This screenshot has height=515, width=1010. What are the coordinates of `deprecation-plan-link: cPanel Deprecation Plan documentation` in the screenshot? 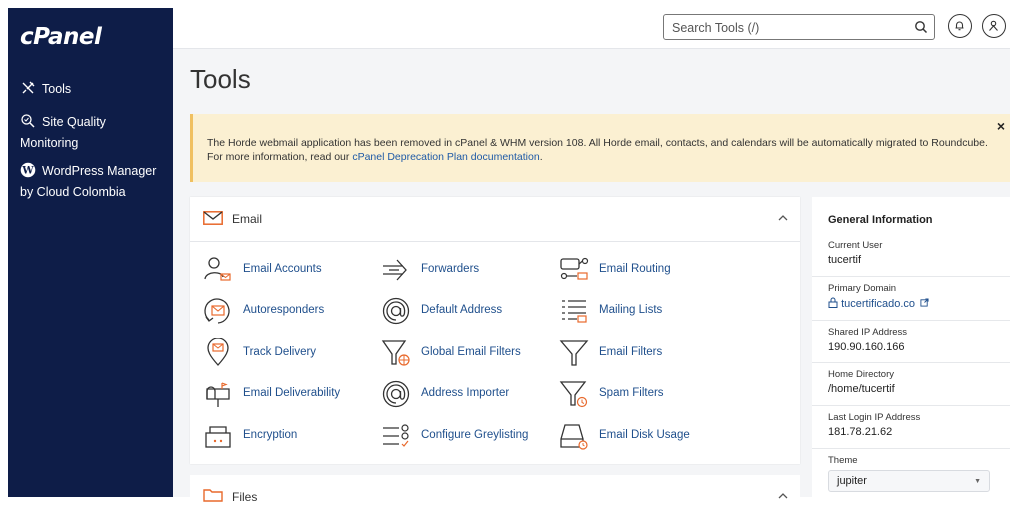 It's located at (445, 157).